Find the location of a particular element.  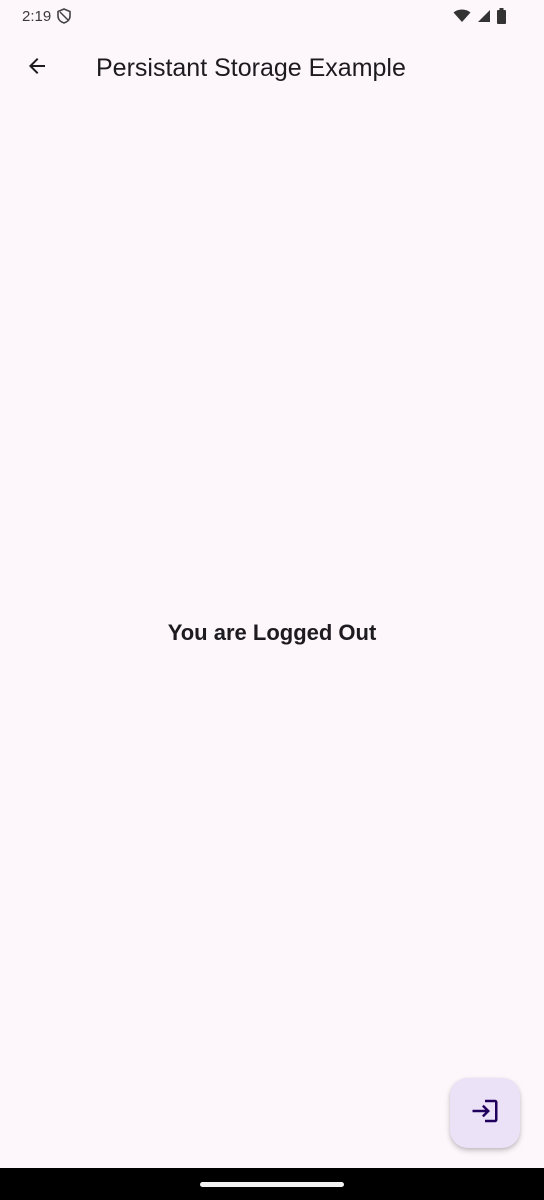

app-bar: Persistant Storage Example is located at coordinates (272, 68).